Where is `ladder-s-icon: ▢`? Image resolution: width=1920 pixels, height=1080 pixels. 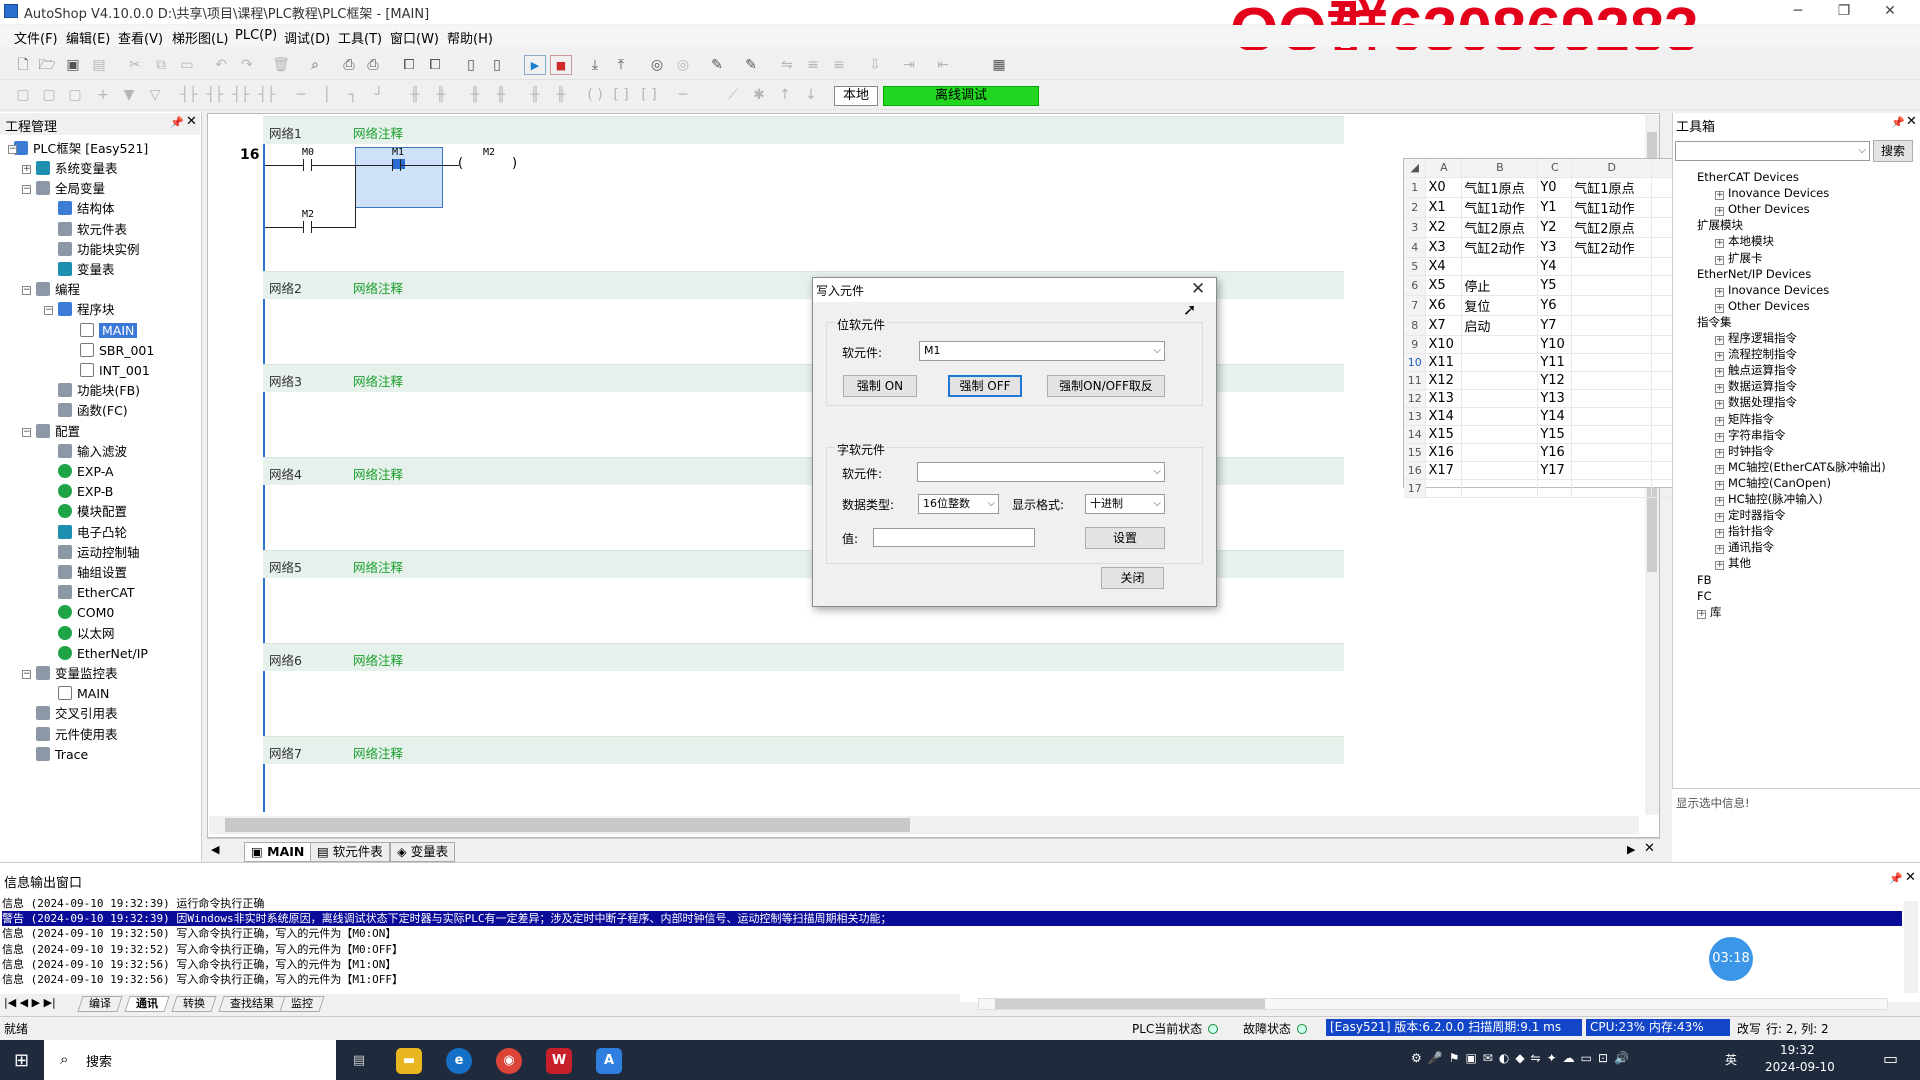 ladder-s-icon: ▢ is located at coordinates (49, 95).